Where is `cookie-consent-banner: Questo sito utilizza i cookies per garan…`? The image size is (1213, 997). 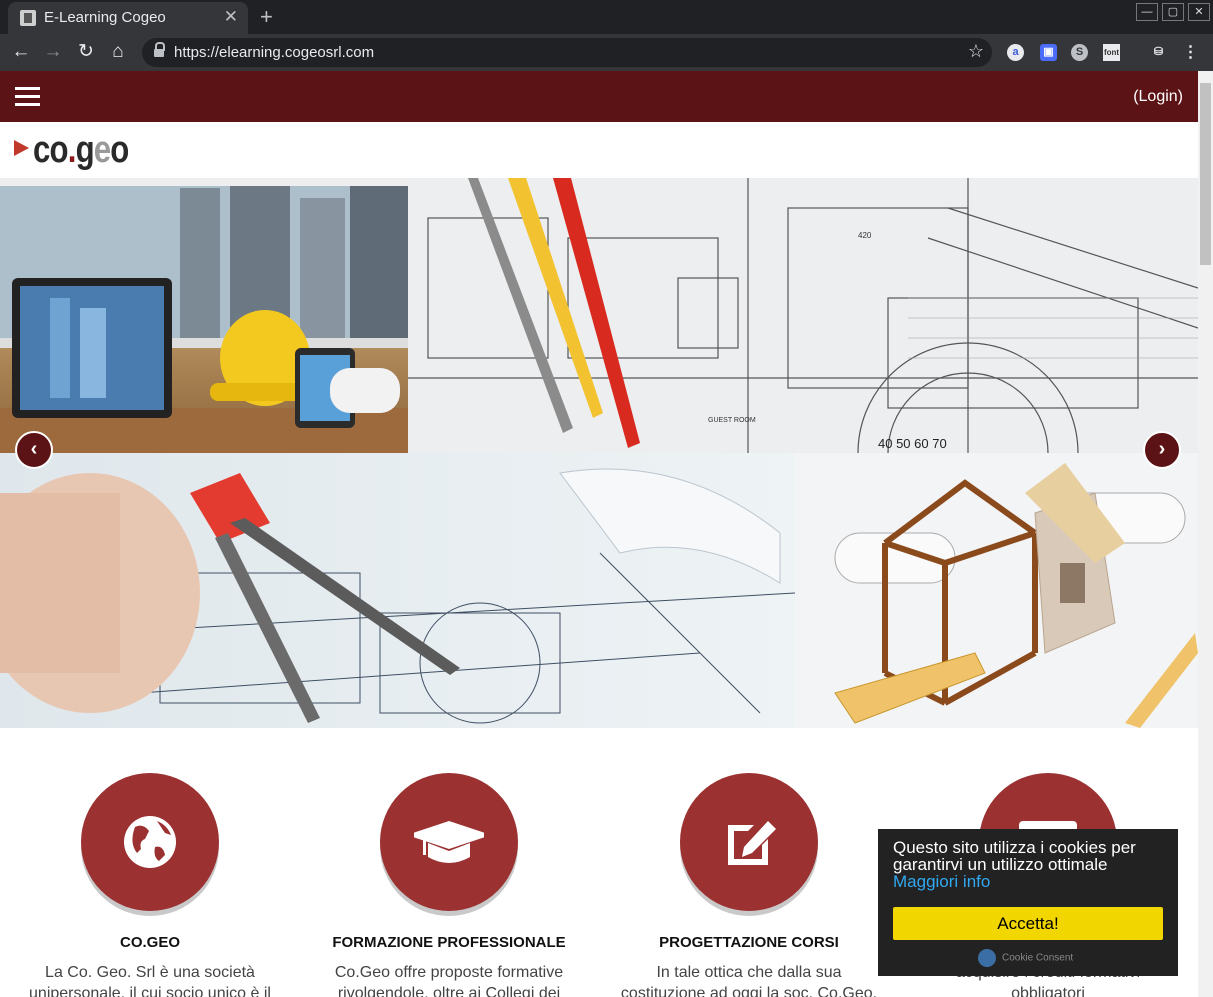
cookie-consent-banner: Questo sito utilizza i cookies per garan… is located at coordinates (1028, 902).